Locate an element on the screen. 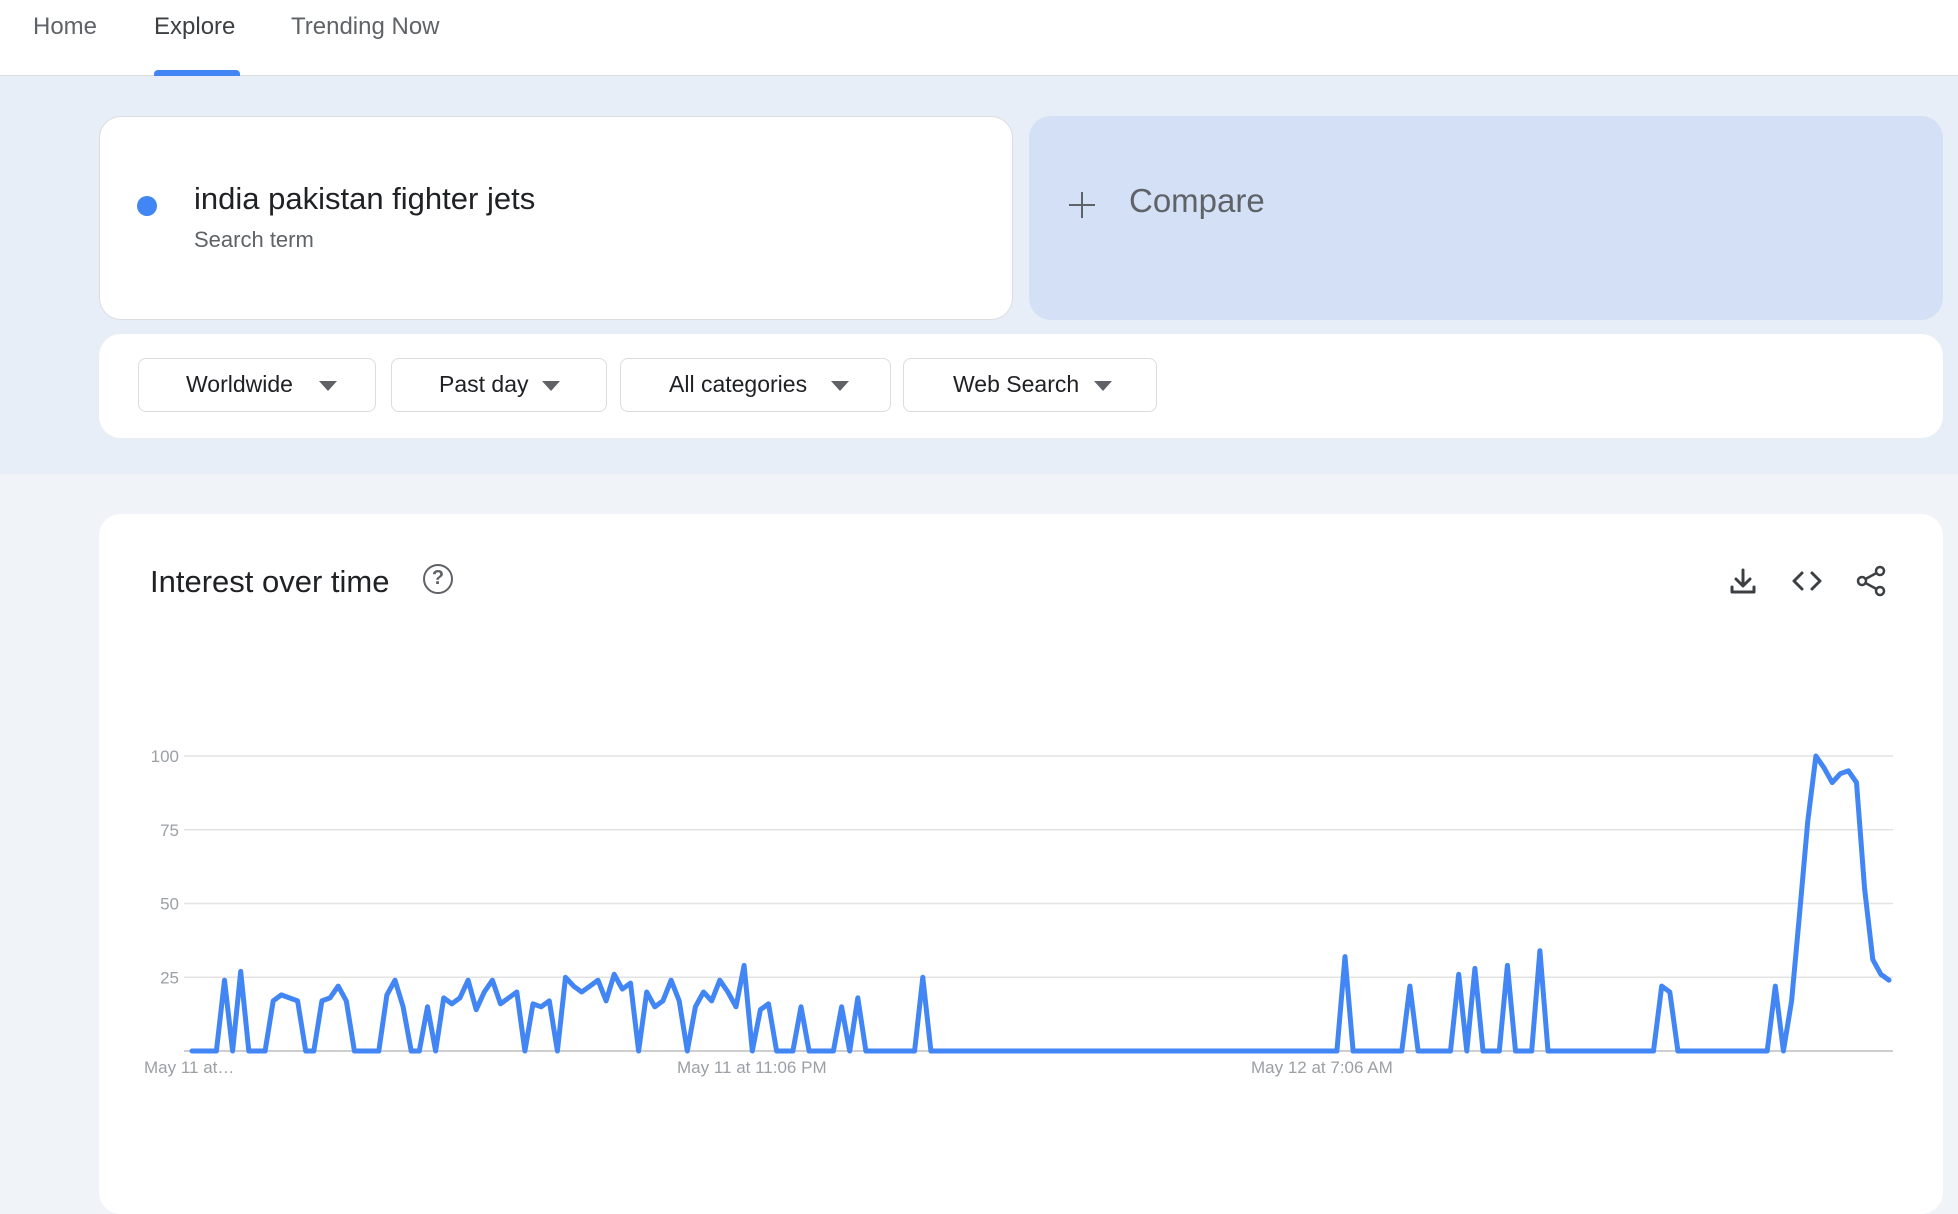 This screenshot has width=1958, height=1214. filter-time-range: Past day is located at coordinates (499, 385).